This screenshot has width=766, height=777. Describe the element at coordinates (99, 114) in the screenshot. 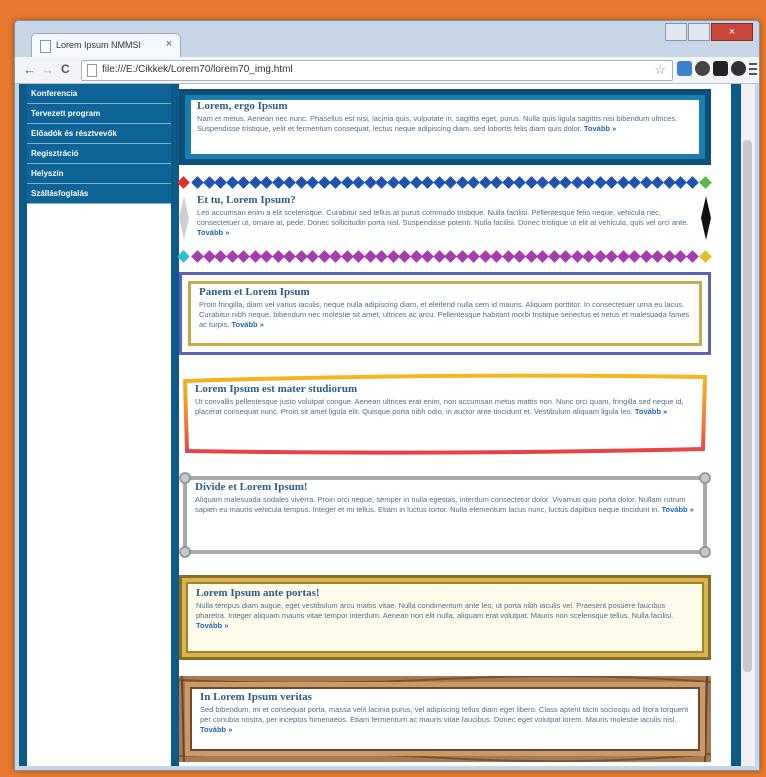

I see `sidebar-item-program: Tervezett program` at that location.